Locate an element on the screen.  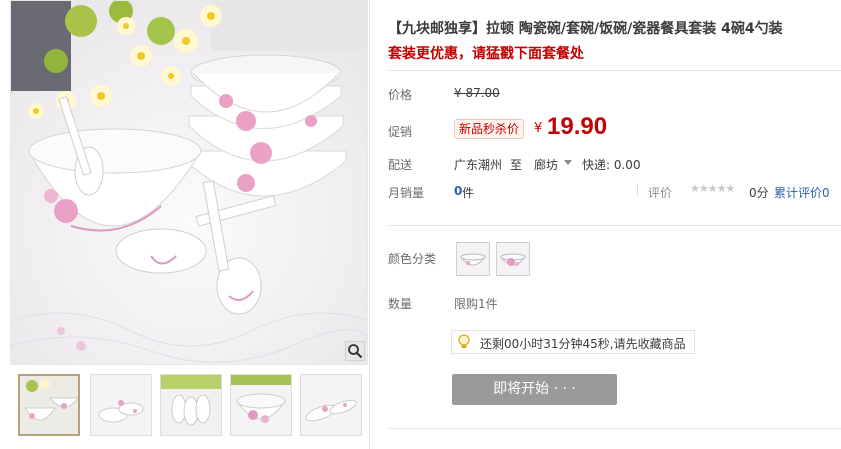
rating-score: 0分 is located at coordinates (759, 193).